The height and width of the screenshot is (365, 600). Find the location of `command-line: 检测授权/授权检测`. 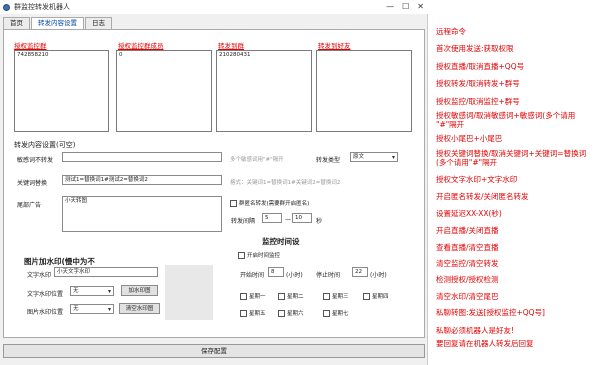

command-line: 检测授权/授权检测 is located at coordinates (467, 279).